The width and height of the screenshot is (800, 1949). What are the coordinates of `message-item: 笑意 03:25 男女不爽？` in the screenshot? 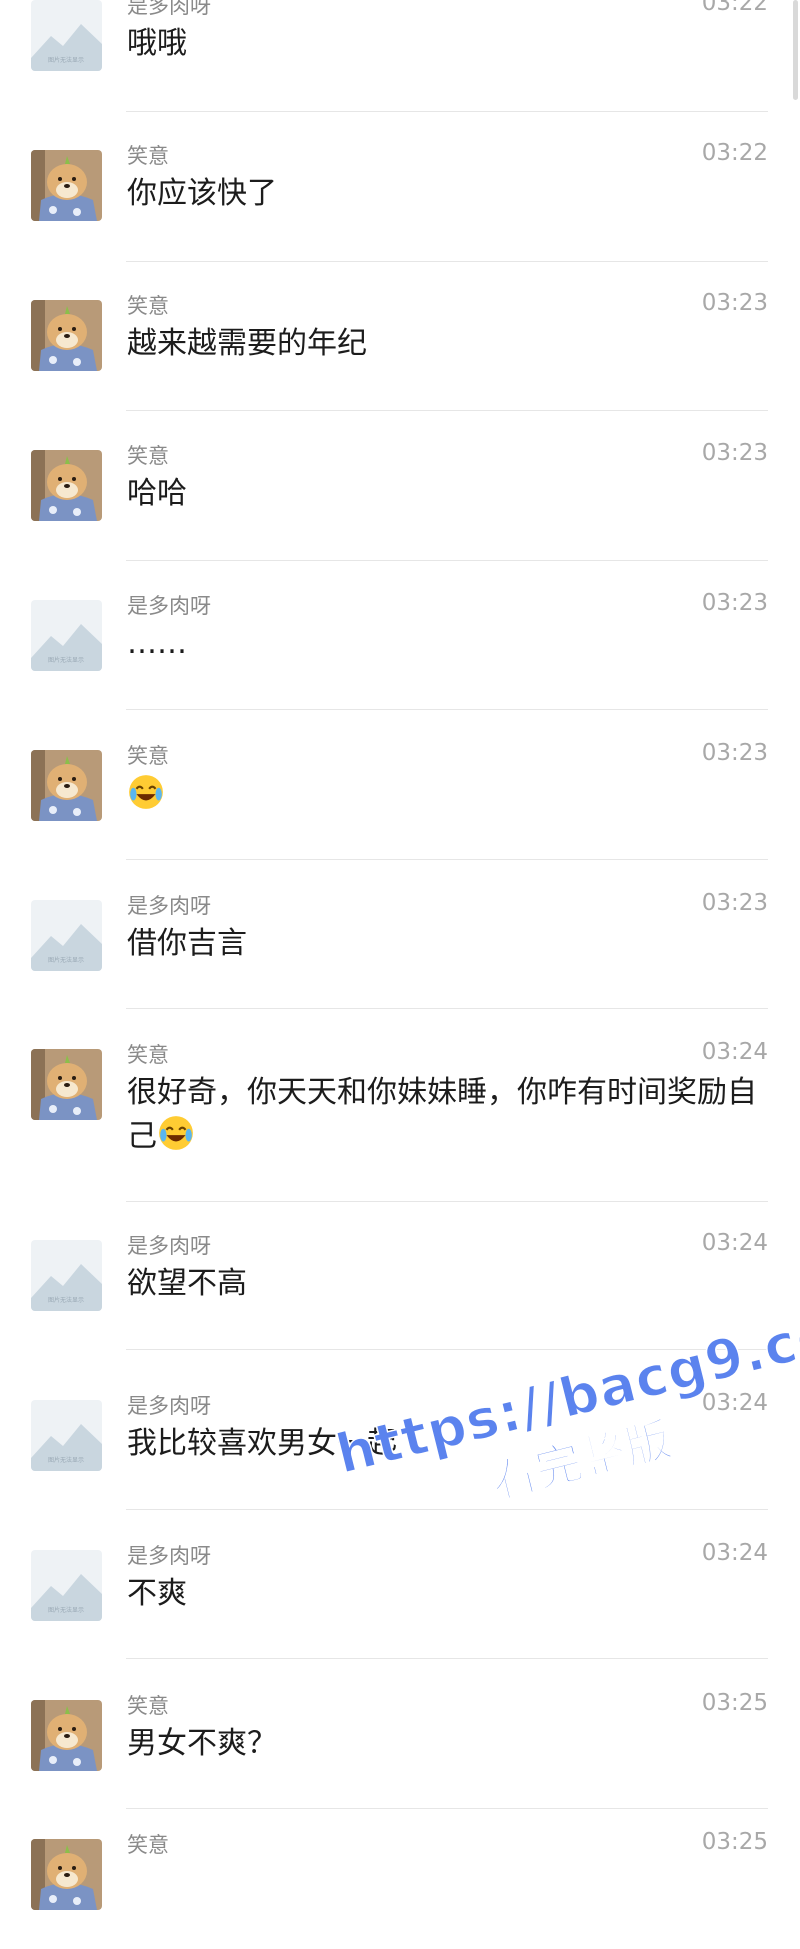 It's located at (400, 1745).